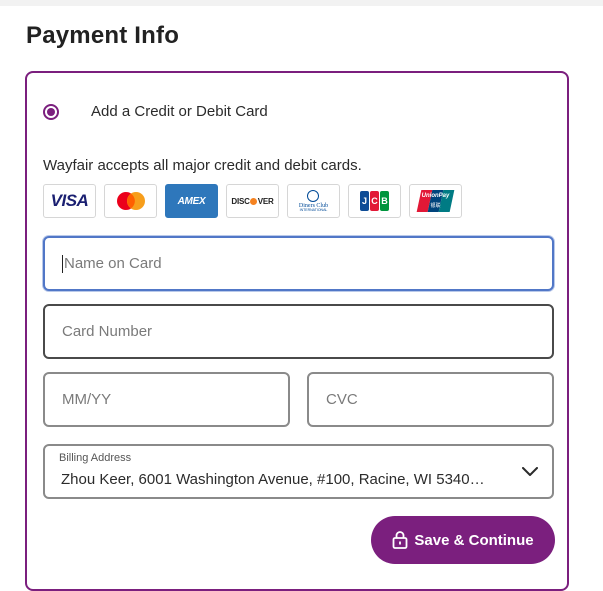  Describe the element at coordinates (313, 201) in the screenshot. I see `diners-club-logo: Diners Club INTERNATIONAL` at that location.